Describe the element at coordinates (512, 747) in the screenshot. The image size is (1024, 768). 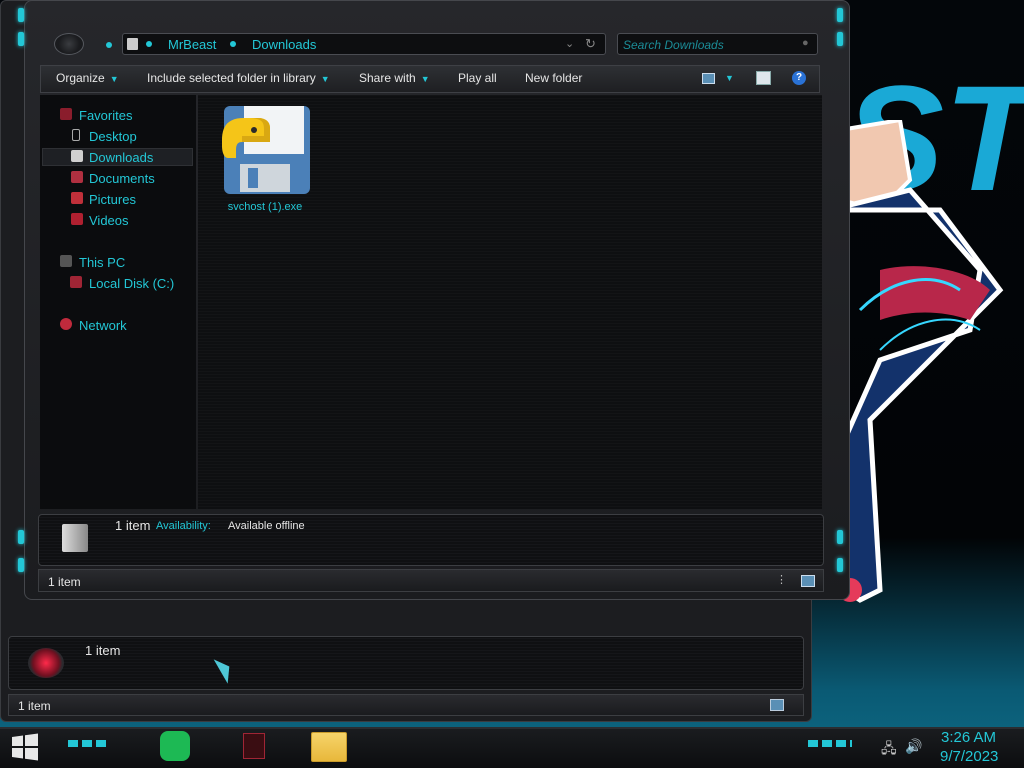
I see `taskbar` at that location.